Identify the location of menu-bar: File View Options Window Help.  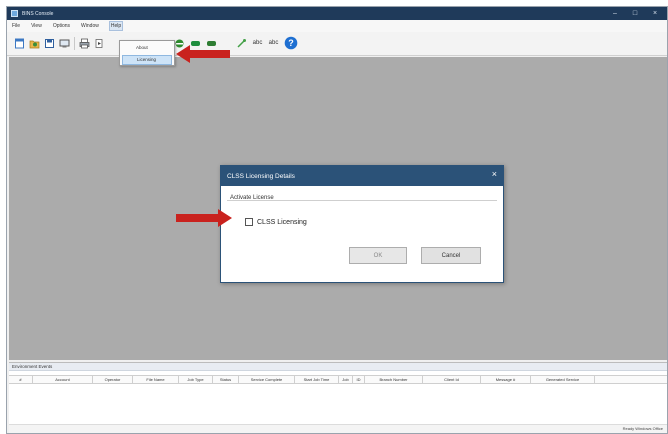
(337, 26).